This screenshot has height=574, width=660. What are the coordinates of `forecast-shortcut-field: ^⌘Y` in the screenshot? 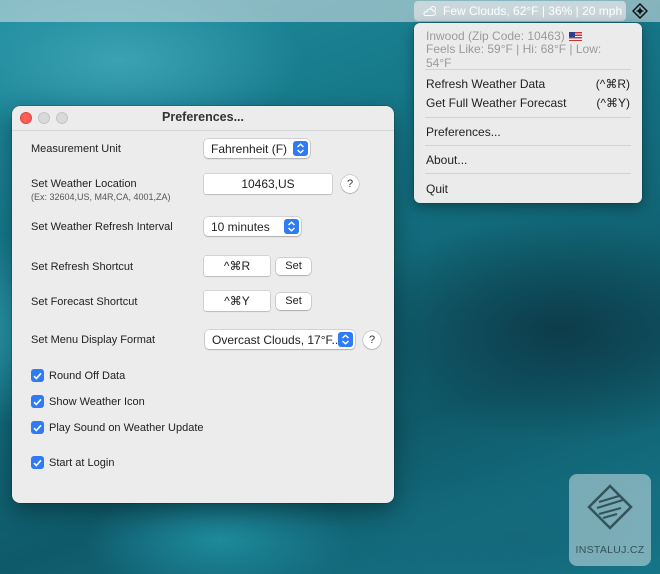 It's located at (237, 301).